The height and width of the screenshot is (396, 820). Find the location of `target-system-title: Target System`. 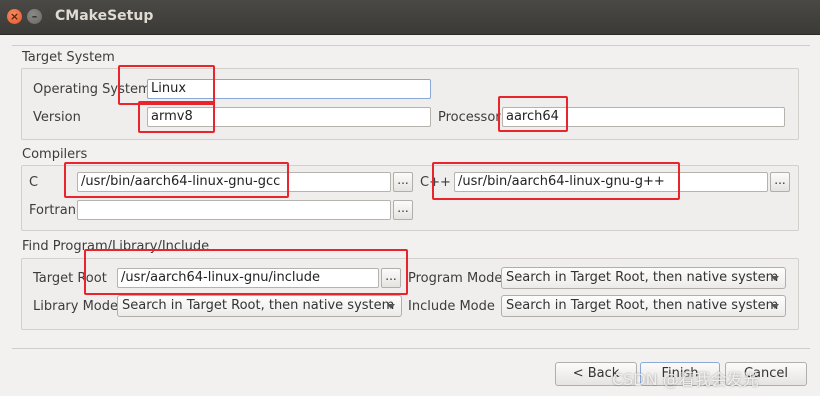

target-system-title: Target System is located at coordinates (68, 57).